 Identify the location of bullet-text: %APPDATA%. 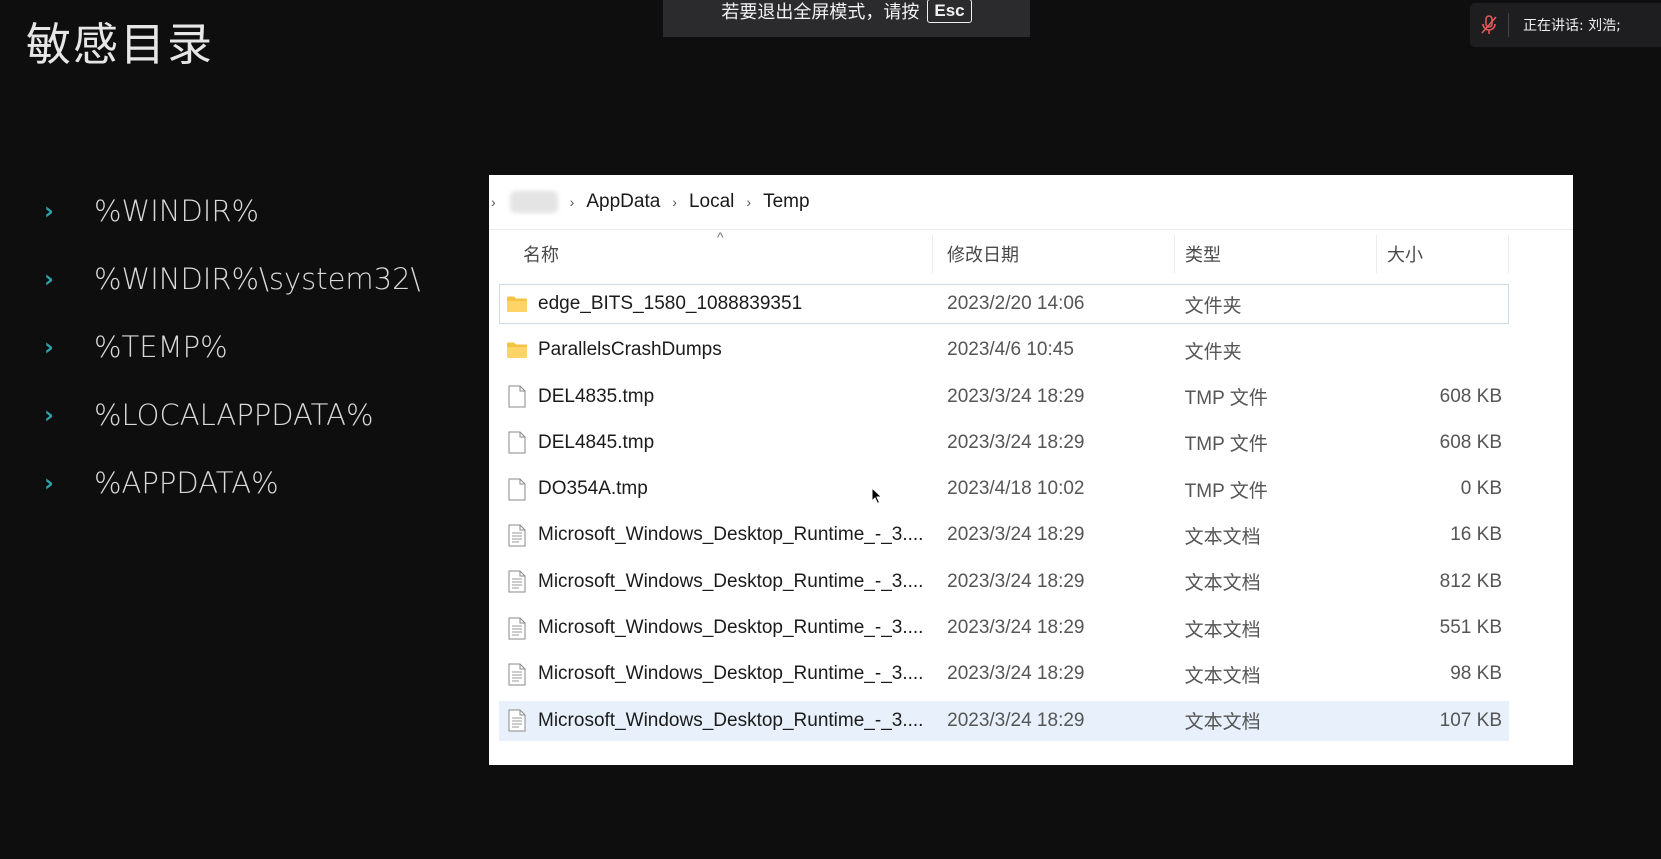
(186, 483).